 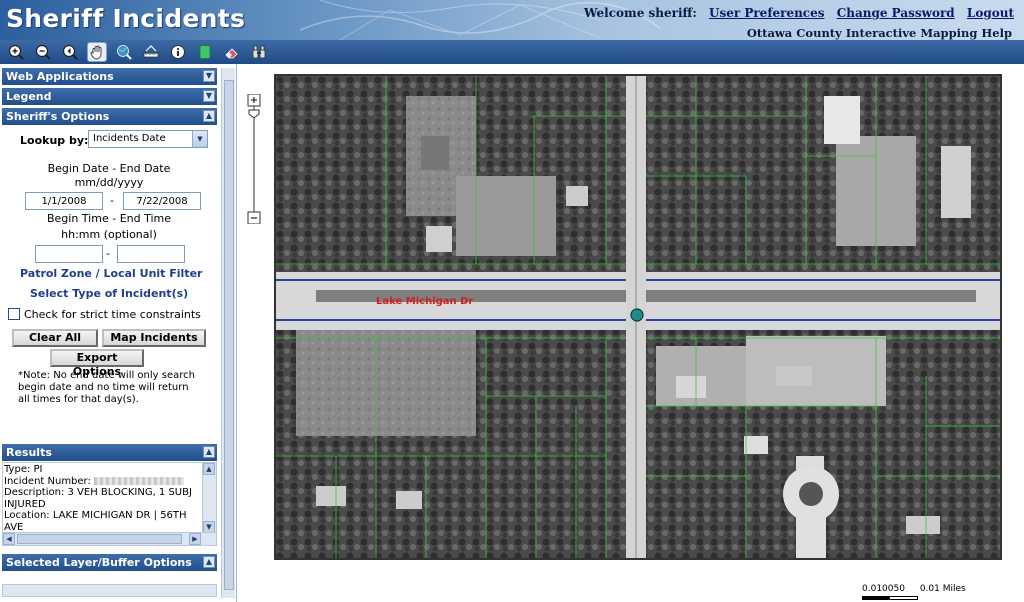 What do you see at coordinates (58, 116) in the screenshot?
I see `sheriffs-options-label: Sheriff's Options` at bounding box center [58, 116].